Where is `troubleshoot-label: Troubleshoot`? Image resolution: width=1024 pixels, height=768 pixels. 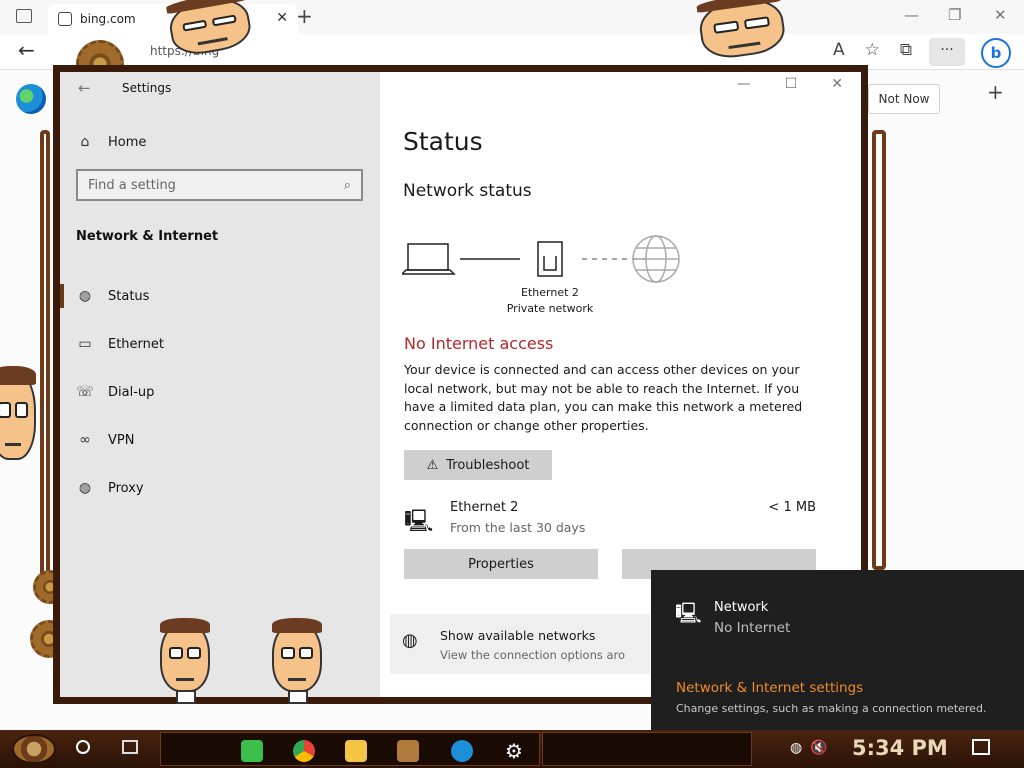 troubleshoot-label: Troubleshoot is located at coordinates (488, 465).